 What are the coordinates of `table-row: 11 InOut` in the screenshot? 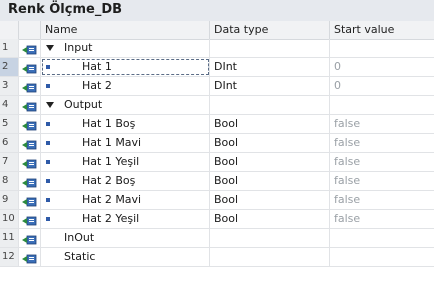 It's located at (217, 238).